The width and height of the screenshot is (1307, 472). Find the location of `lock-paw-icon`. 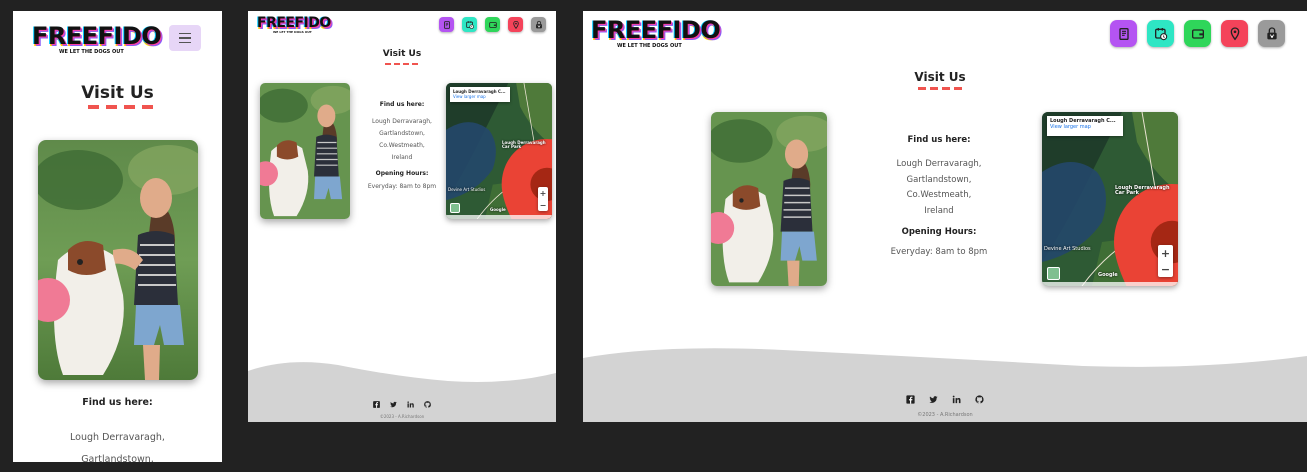

lock-paw-icon is located at coordinates (538, 24).